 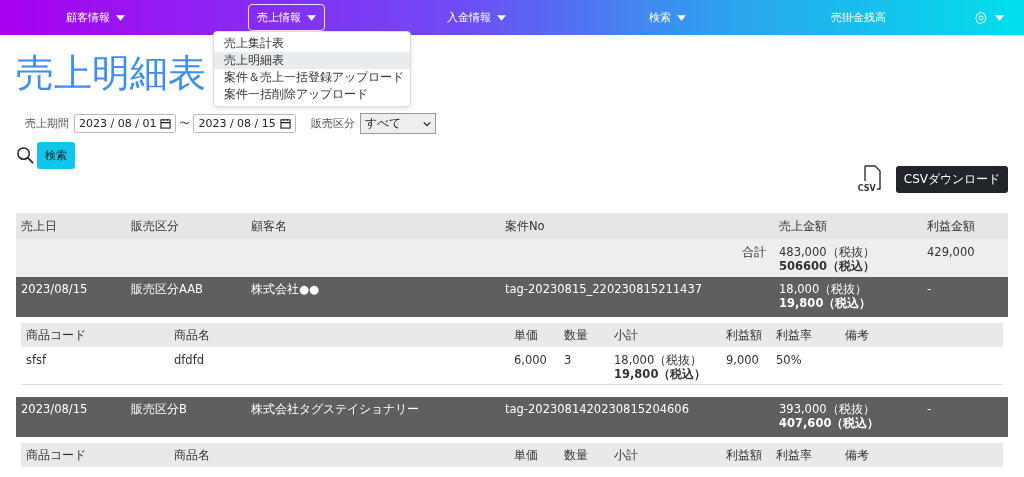 What do you see at coordinates (56, 155) in the screenshot?
I see `search-button: 検索` at bounding box center [56, 155].